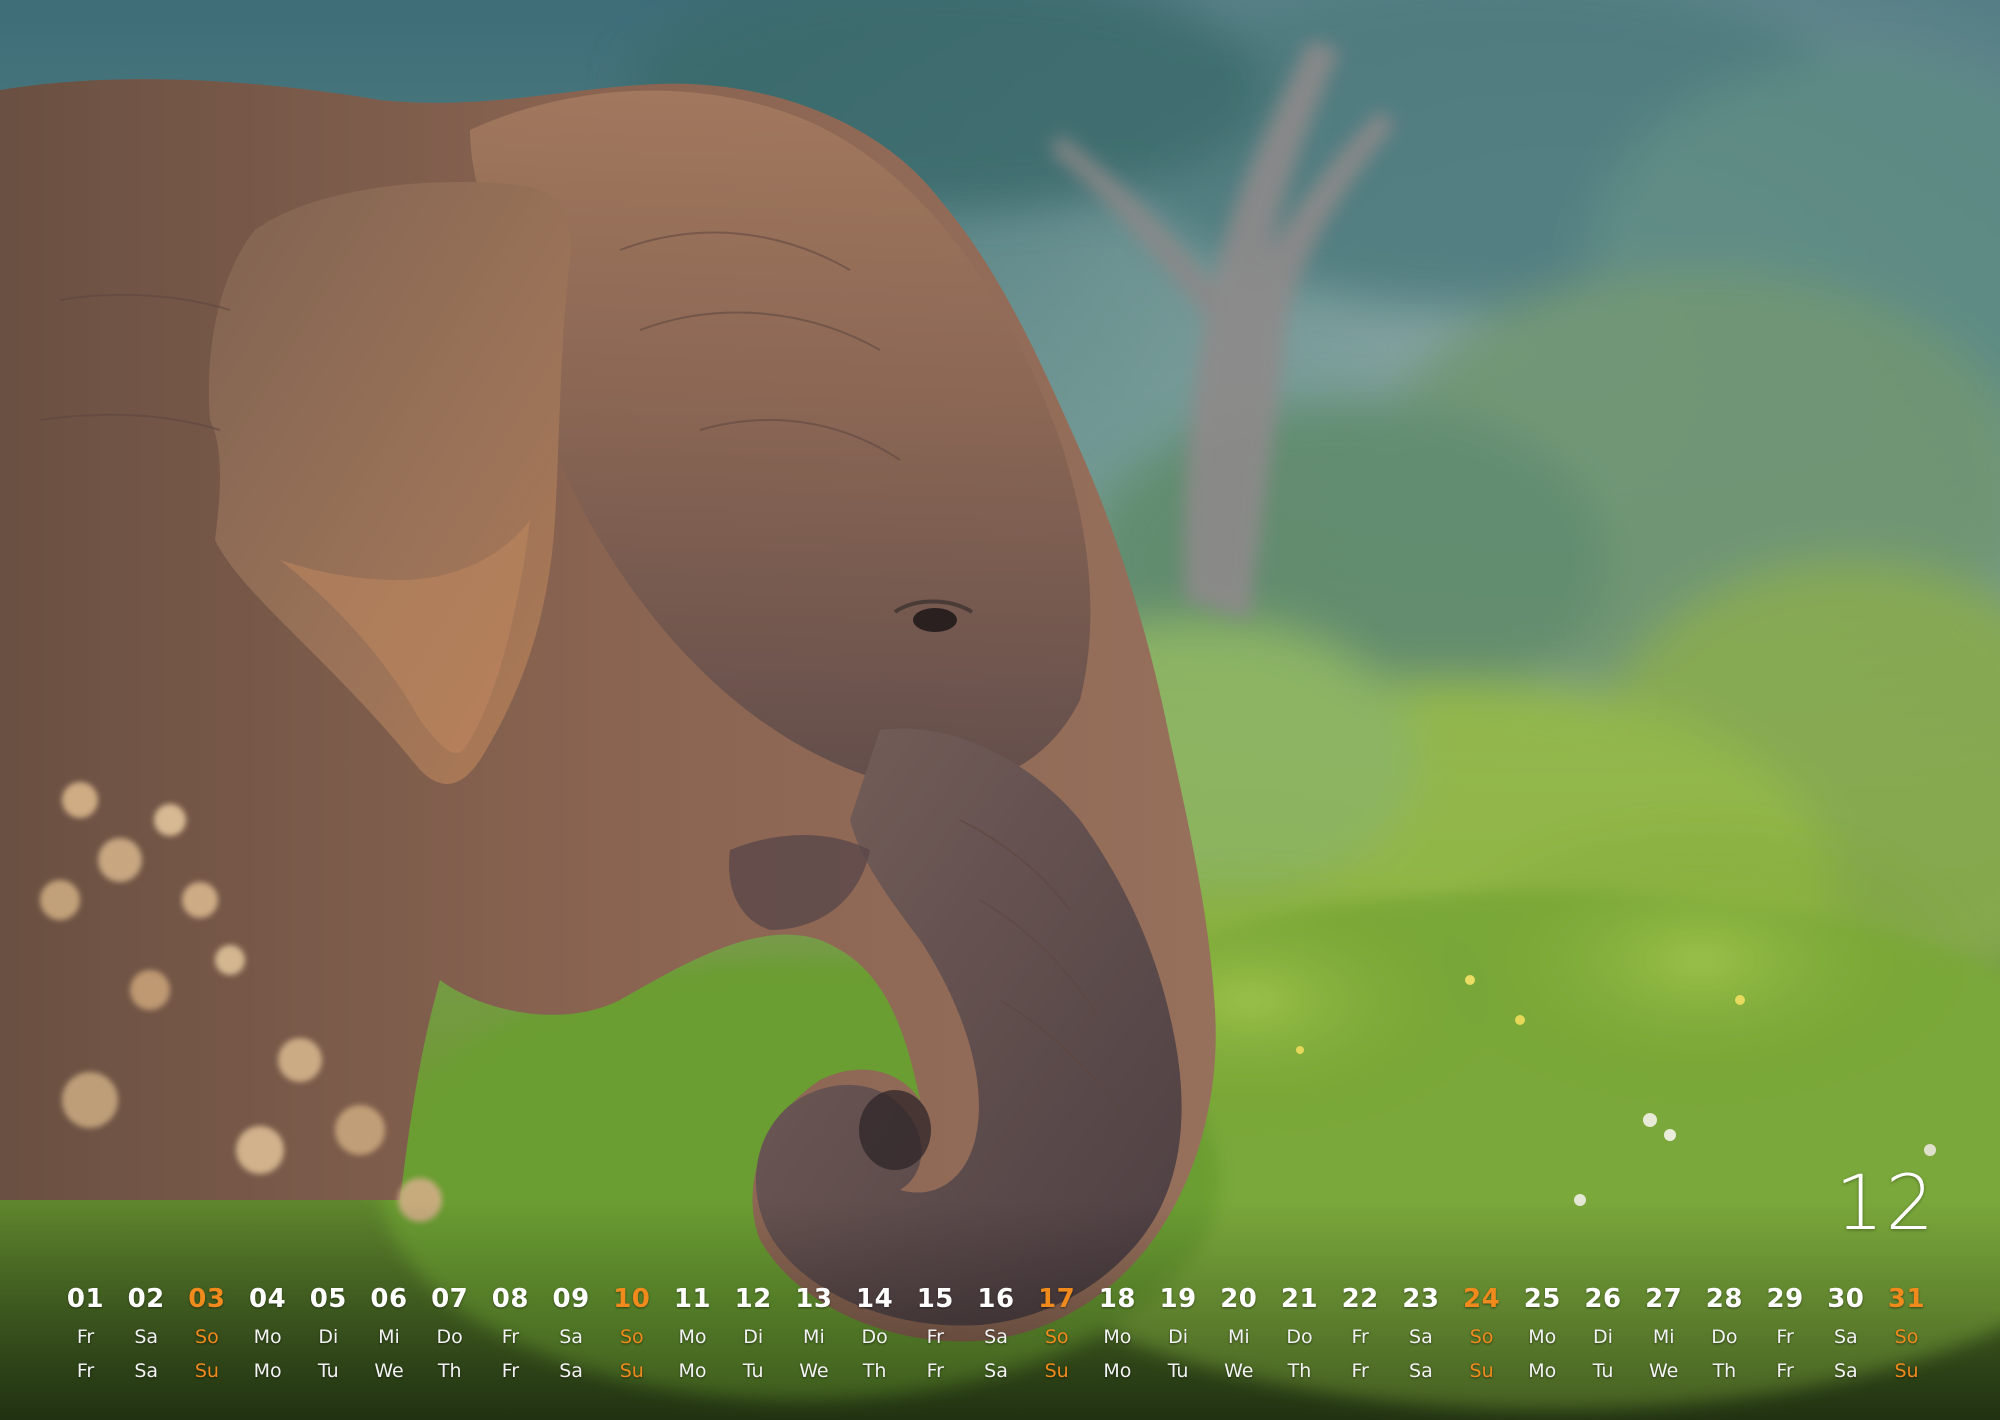 The image size is (2000, 1420). I want to click on calendar-day: 20 Mi We, so click(1238, 1333).